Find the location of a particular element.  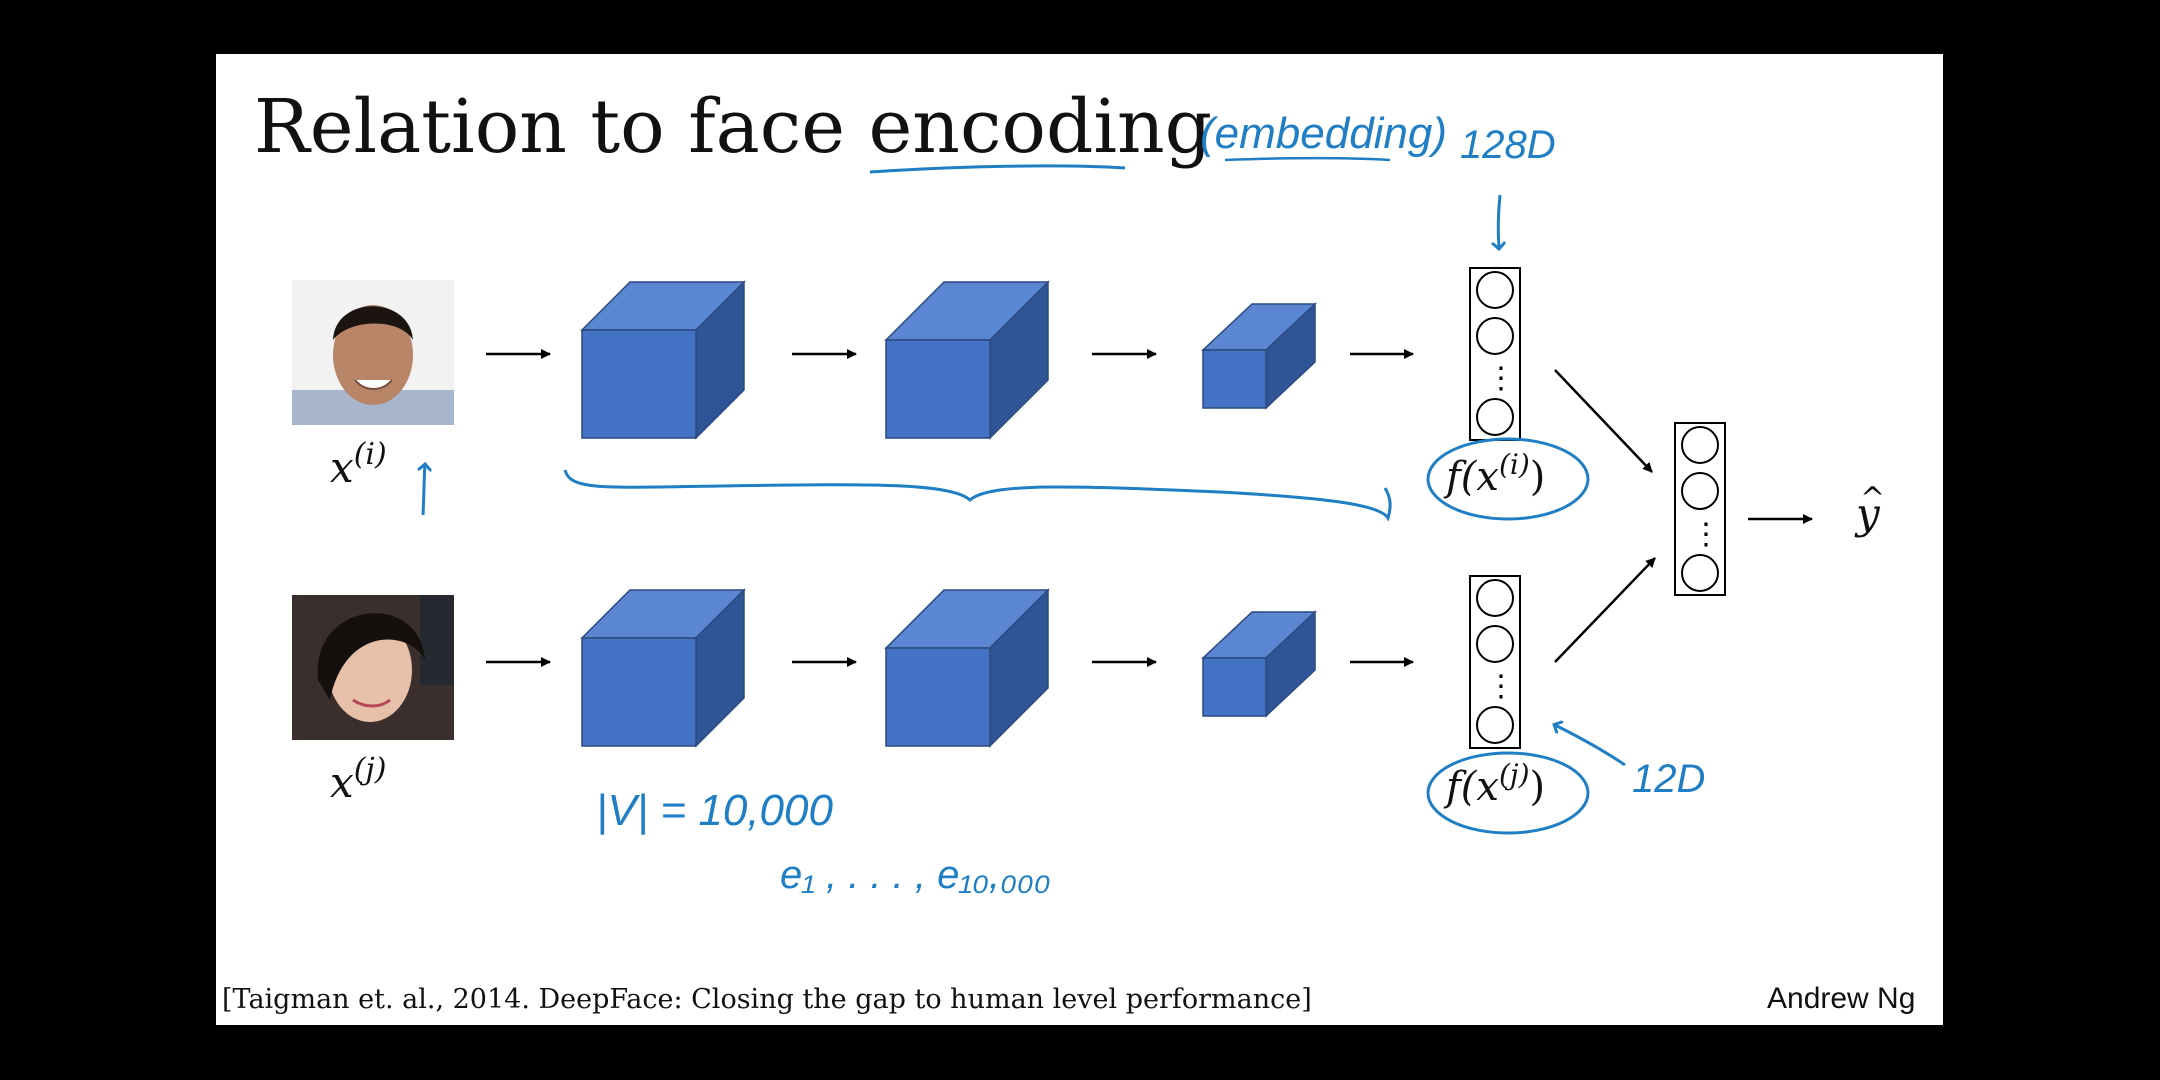

page-title: Relation to face encoding is located at coordinates (733, 127).